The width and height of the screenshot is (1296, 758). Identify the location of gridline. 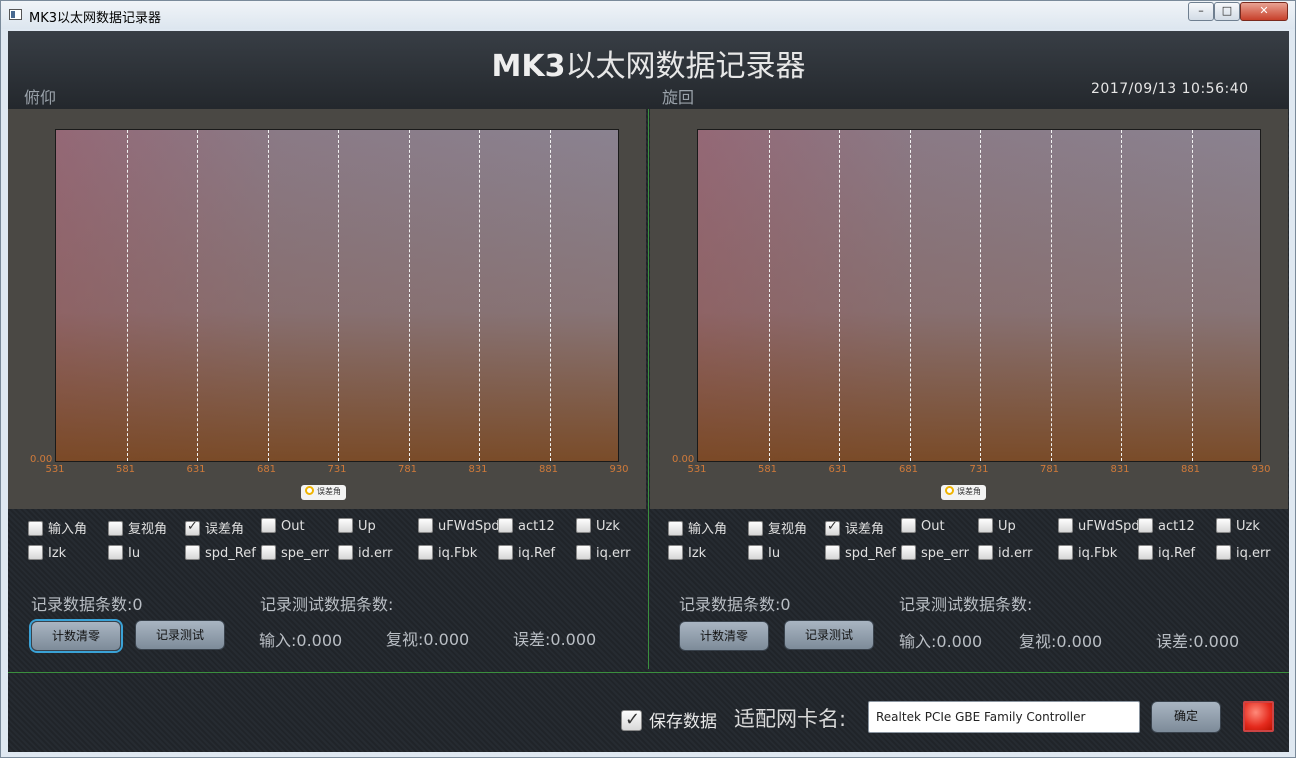
(910, 295).